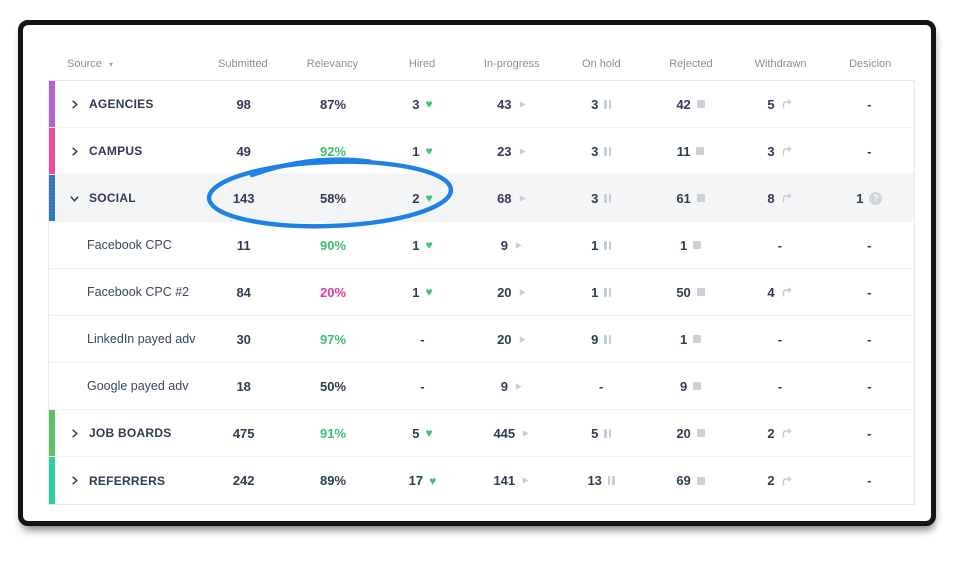 The image size is (960, 568). What do you see at coordinates (333, 198) in the screenshot?
I see `cell-relevancy: 58%` at bounding box center [333, 198].